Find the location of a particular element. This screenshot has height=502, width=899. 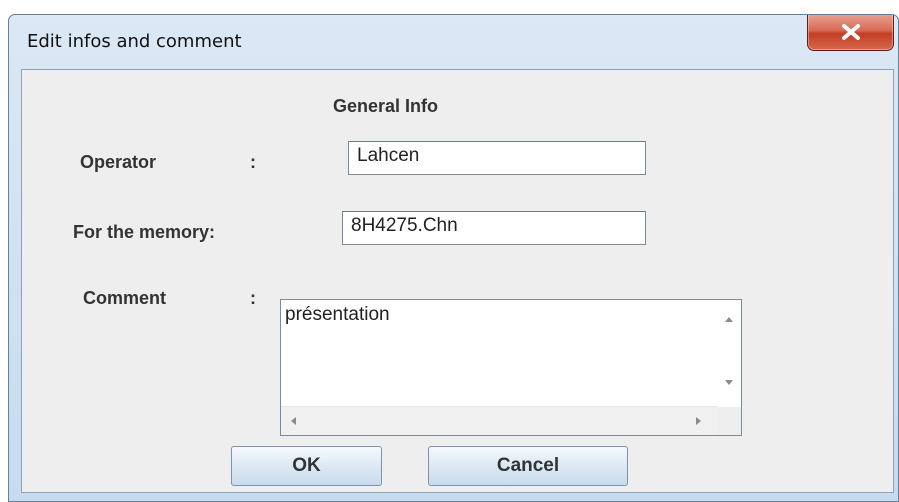

section-title: General Info is located at coordinates (386, 106).